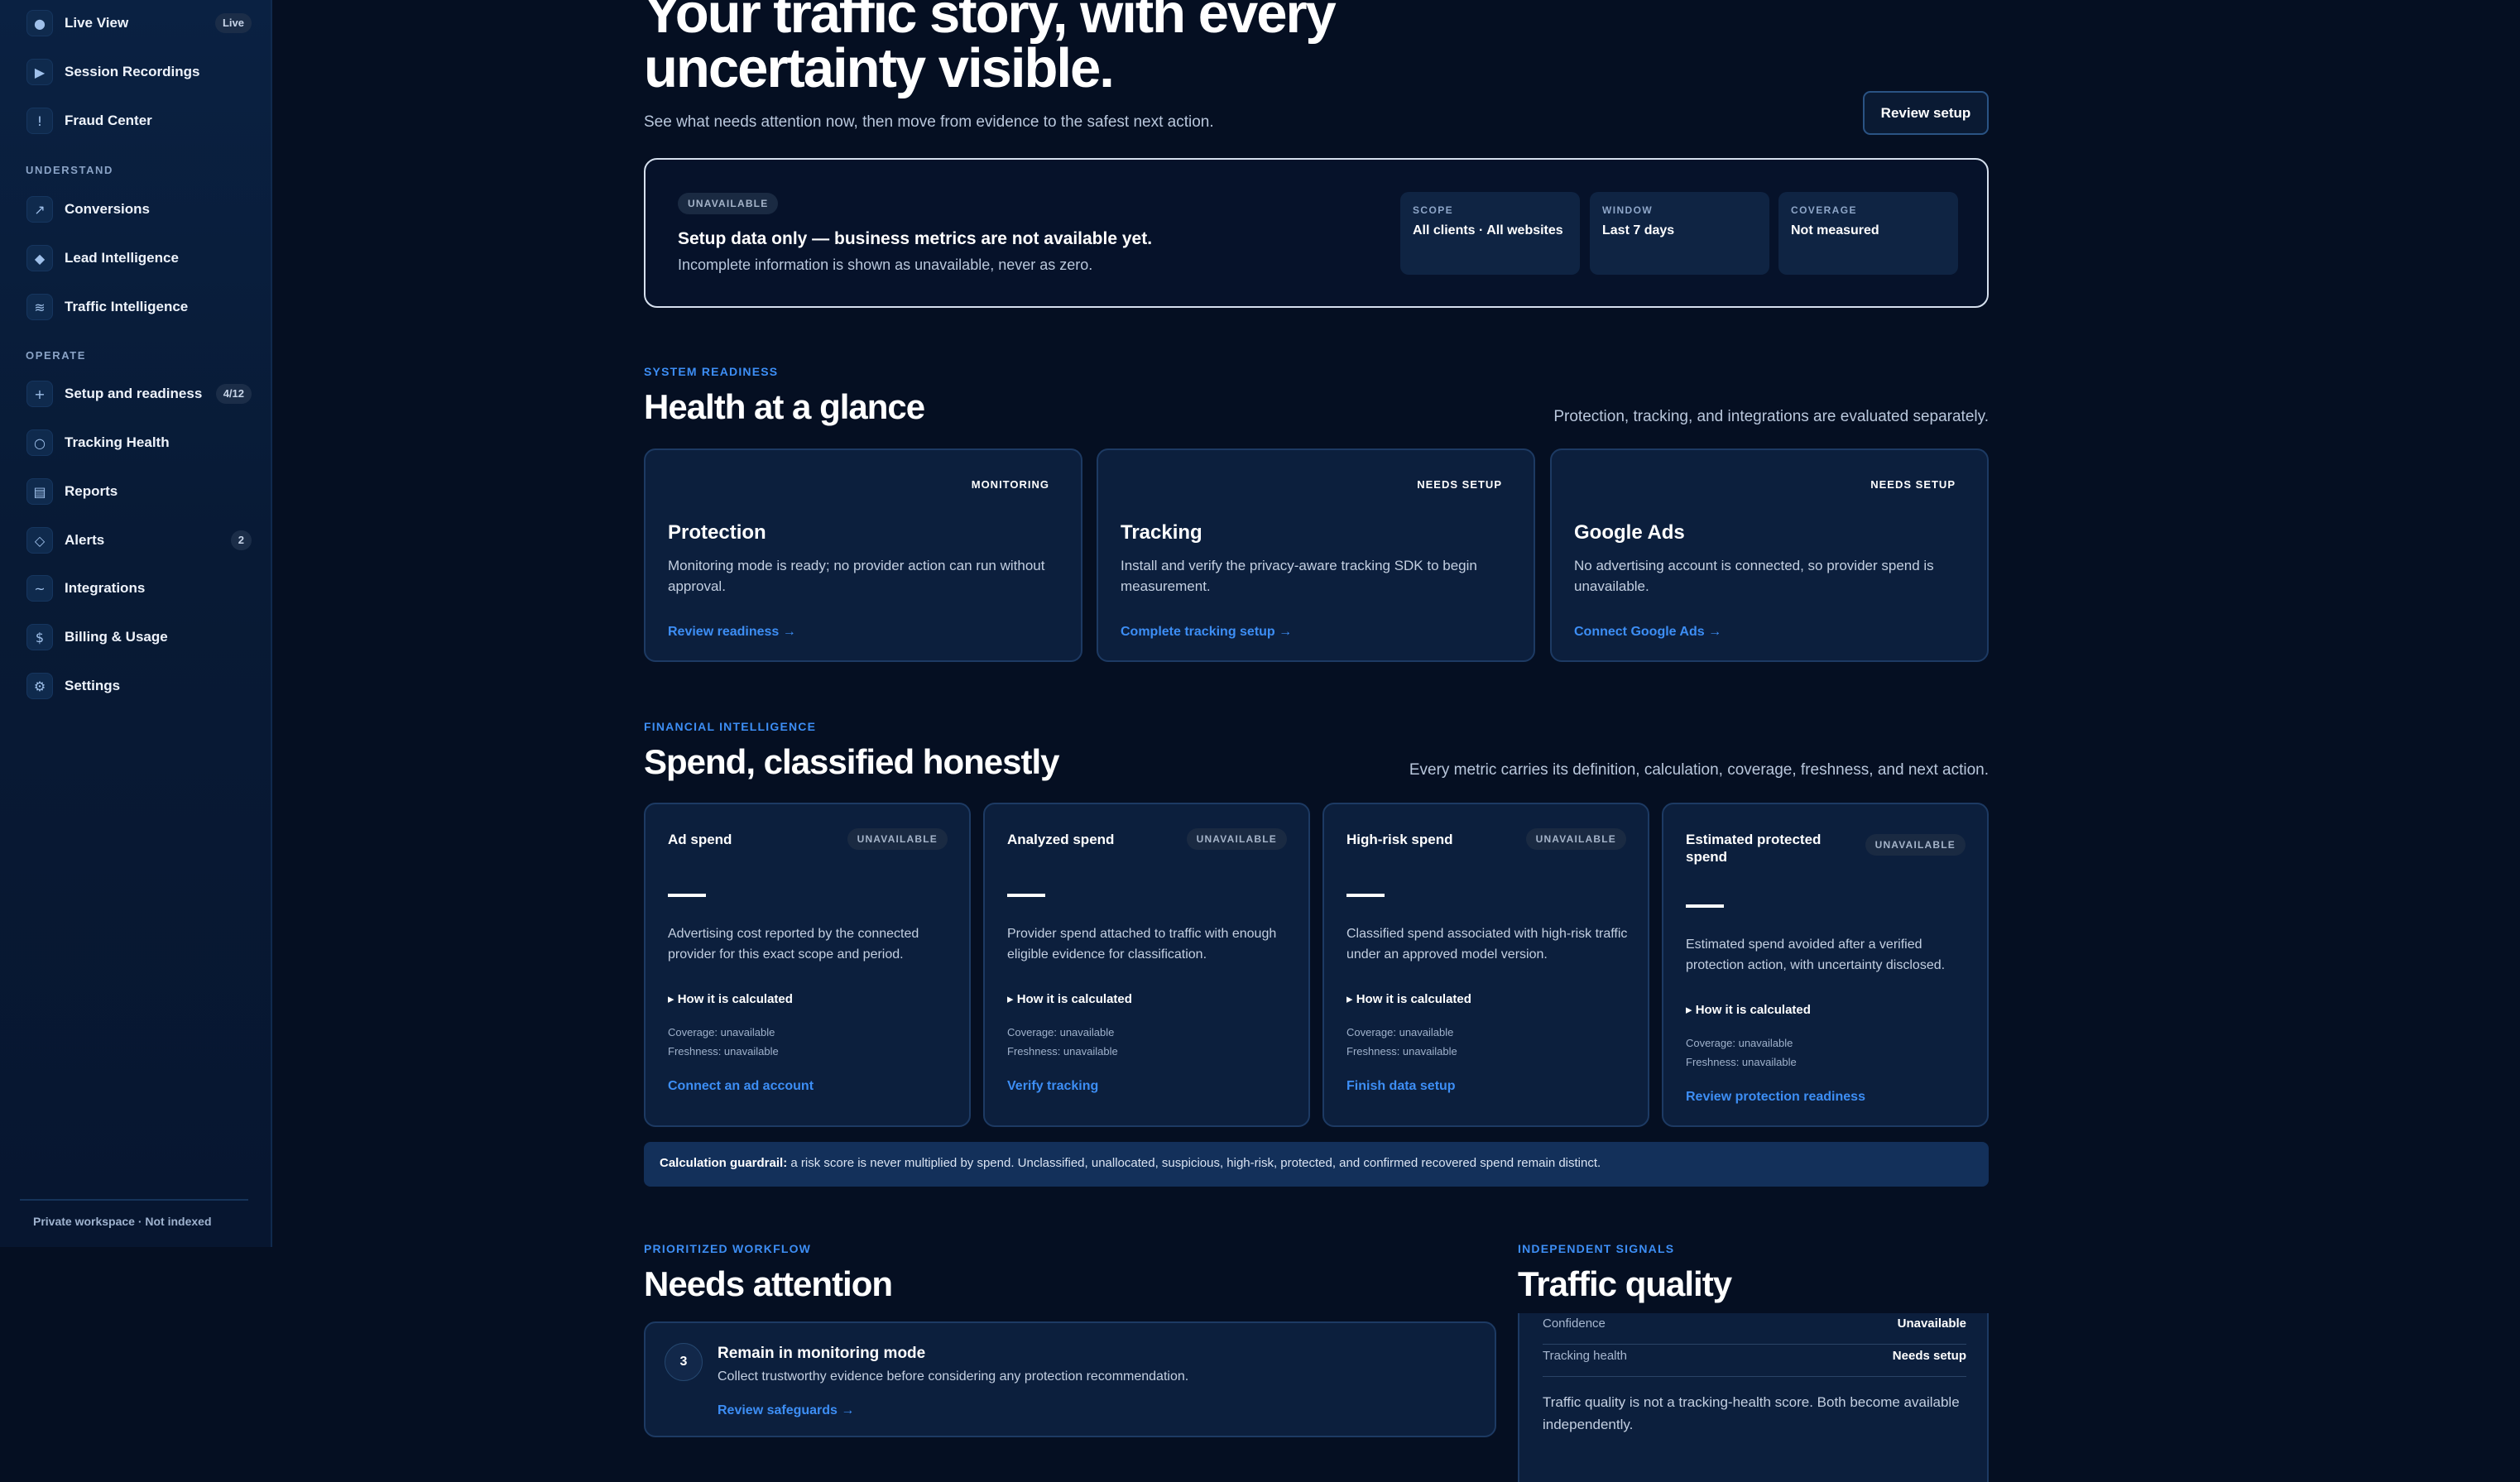  I want to click on plus-icon: +, so click(39, 394).